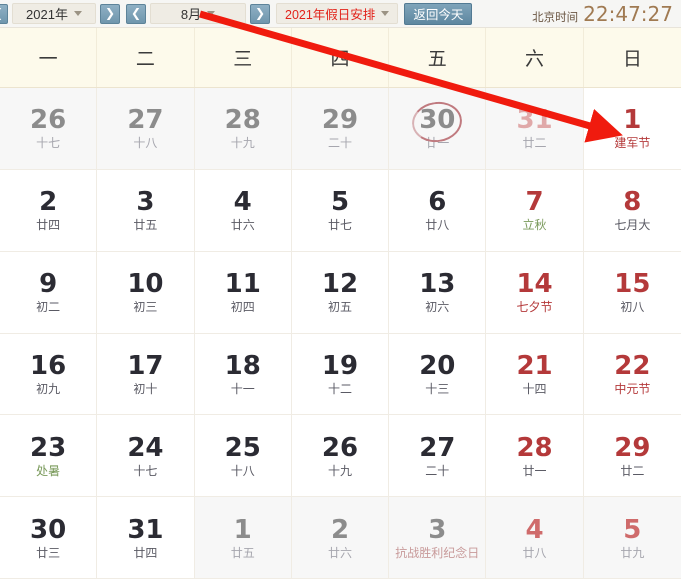 Image resolution: width=681 pixels, height=579 pixels. I want to click on day-lunar-label: 抗战胜利纪念日, so click(437, 552).